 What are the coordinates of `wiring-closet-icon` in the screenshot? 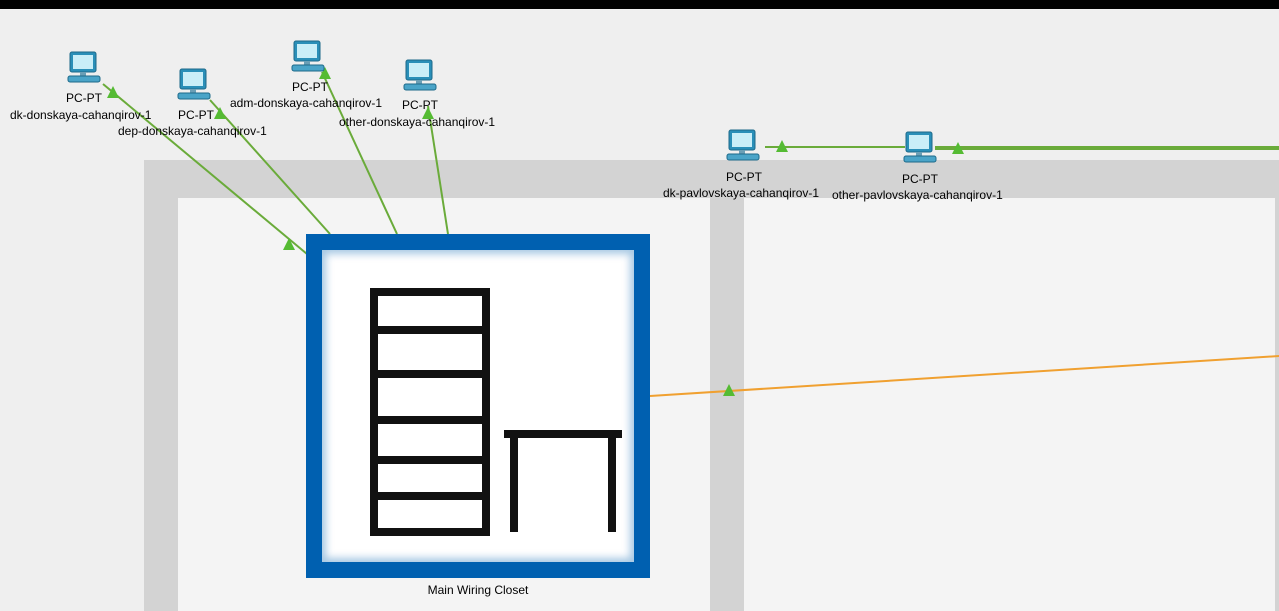 It's located at (496, 412).